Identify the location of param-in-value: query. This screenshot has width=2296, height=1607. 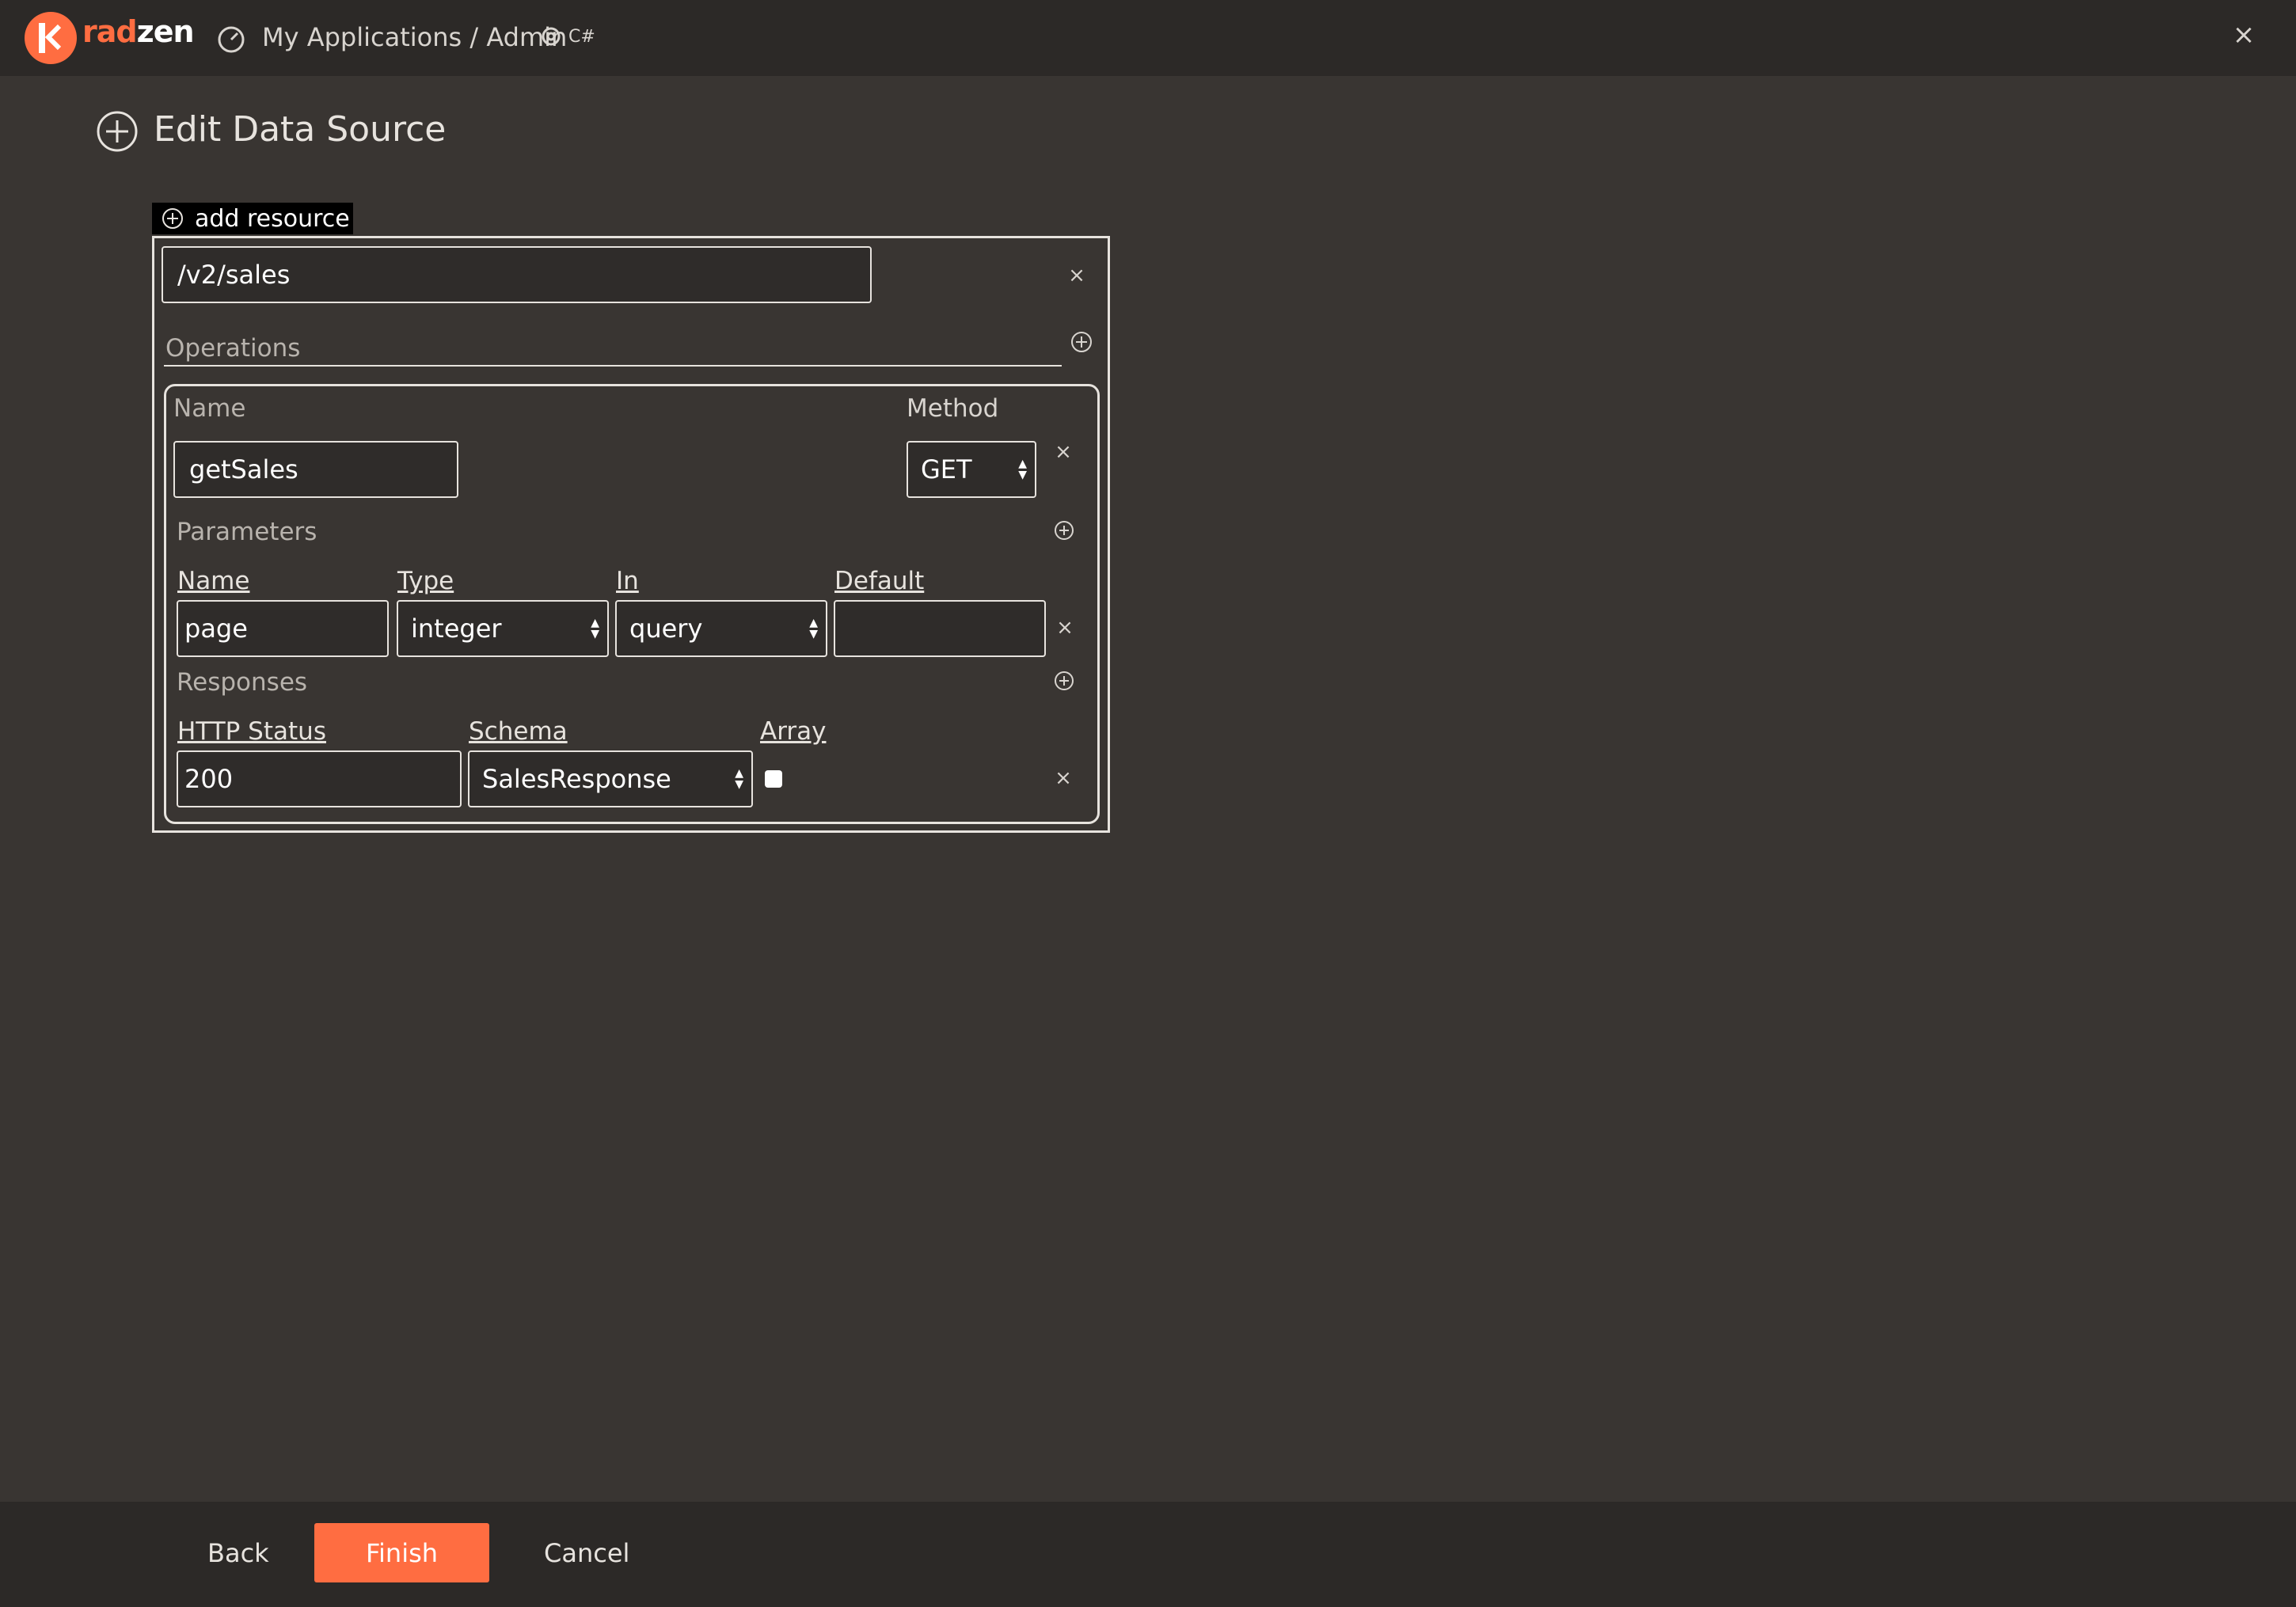
(666, 629).